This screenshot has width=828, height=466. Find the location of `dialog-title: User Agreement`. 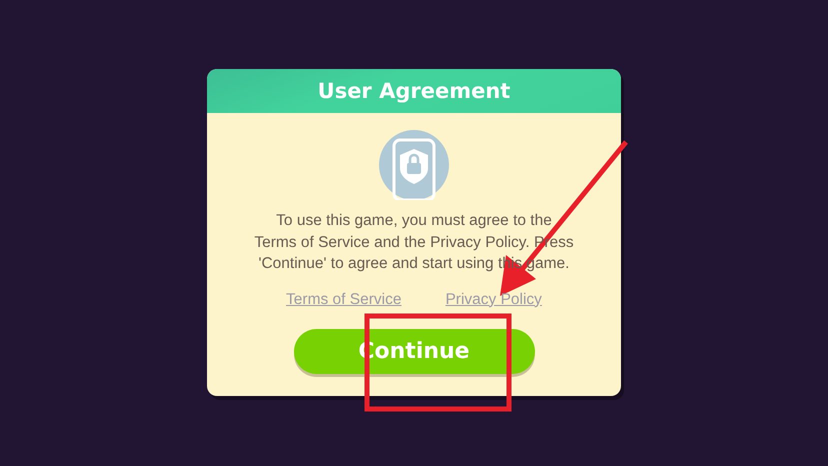

dialog-title: User Agreement is located at coordinates (414, 91).